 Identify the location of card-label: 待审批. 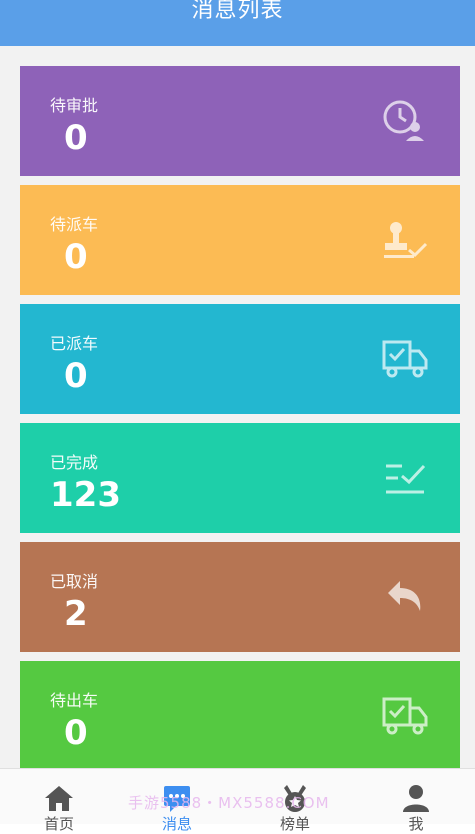
(74, 105).